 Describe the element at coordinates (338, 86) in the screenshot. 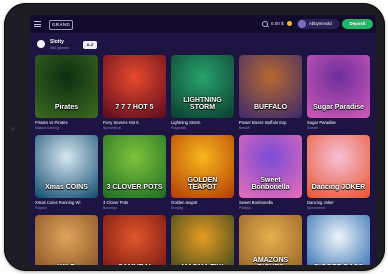

I see `game-tile: Sugar Paradise` at that location.